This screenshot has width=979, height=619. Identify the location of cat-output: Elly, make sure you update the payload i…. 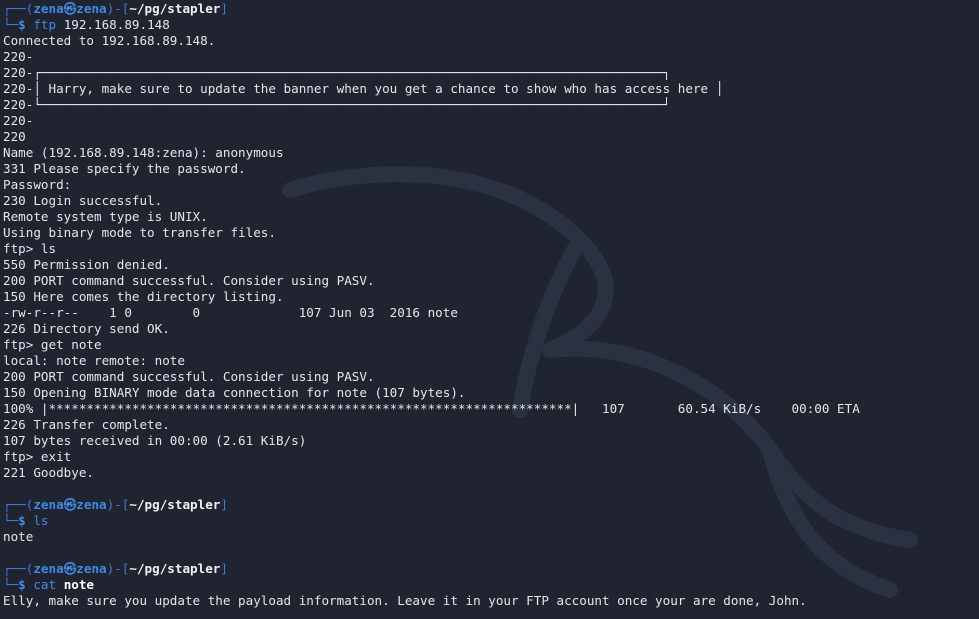
(491, 601).